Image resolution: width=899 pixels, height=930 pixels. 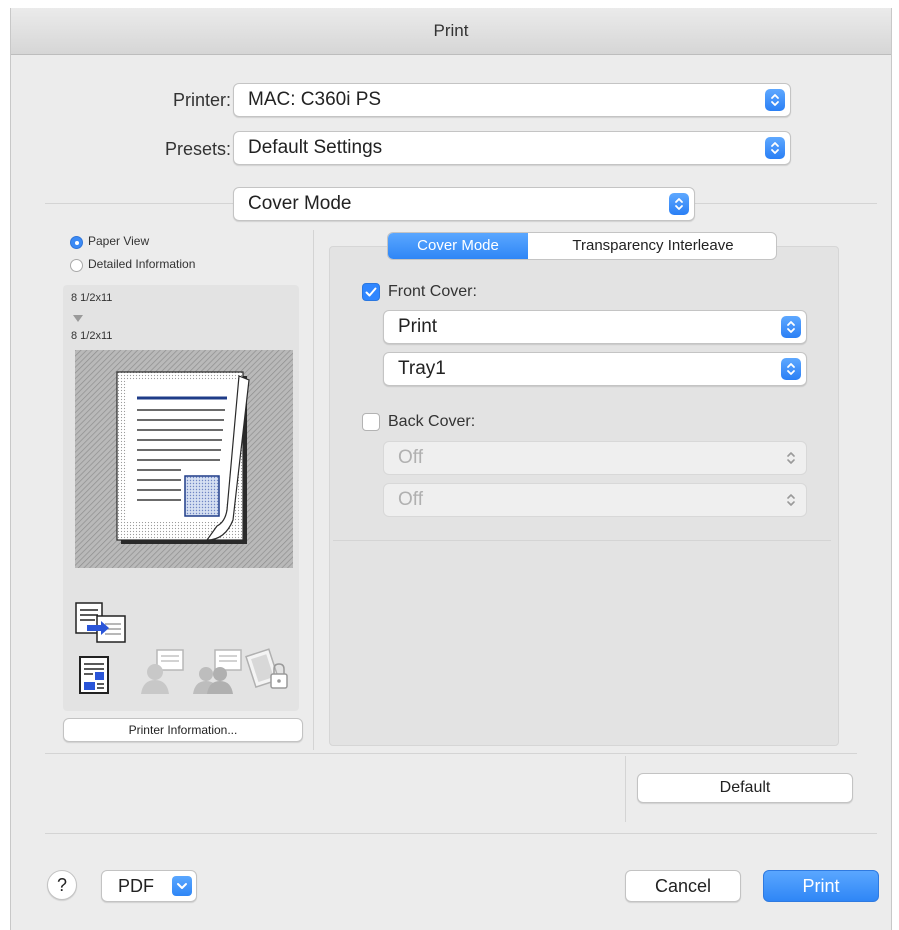 What do you see at coordinates (197, 149) in the screenshot?
I see `presets-label: Presets:` at bounding box center [197, 149].